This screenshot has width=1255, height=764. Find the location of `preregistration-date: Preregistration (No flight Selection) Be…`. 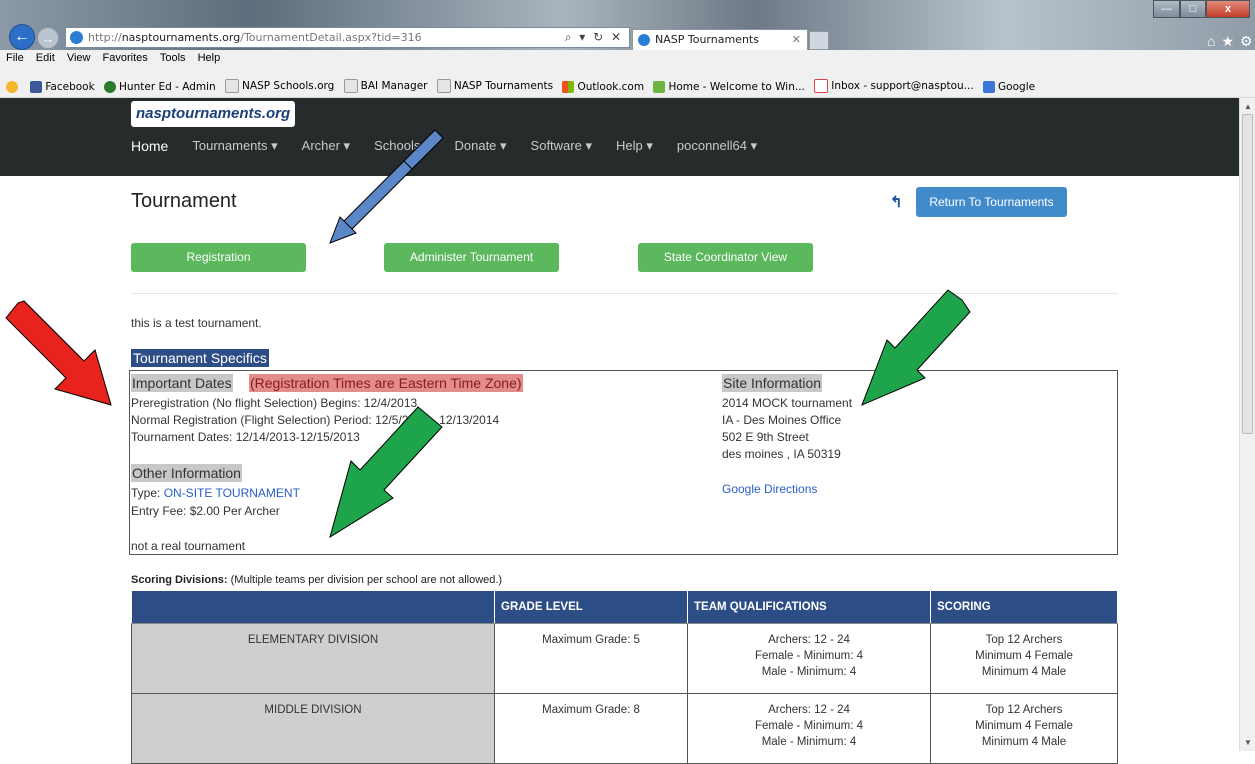

preregistration-date: Preregistration (No flight Selection) Be… is located at coordinates (274, 403).